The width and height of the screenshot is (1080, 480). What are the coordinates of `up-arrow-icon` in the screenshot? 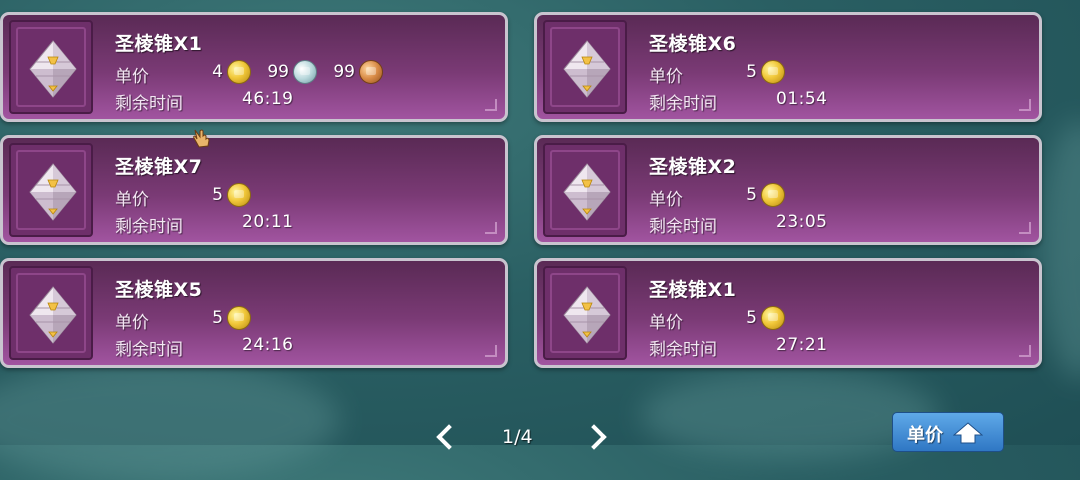 It's located at (968, 433).